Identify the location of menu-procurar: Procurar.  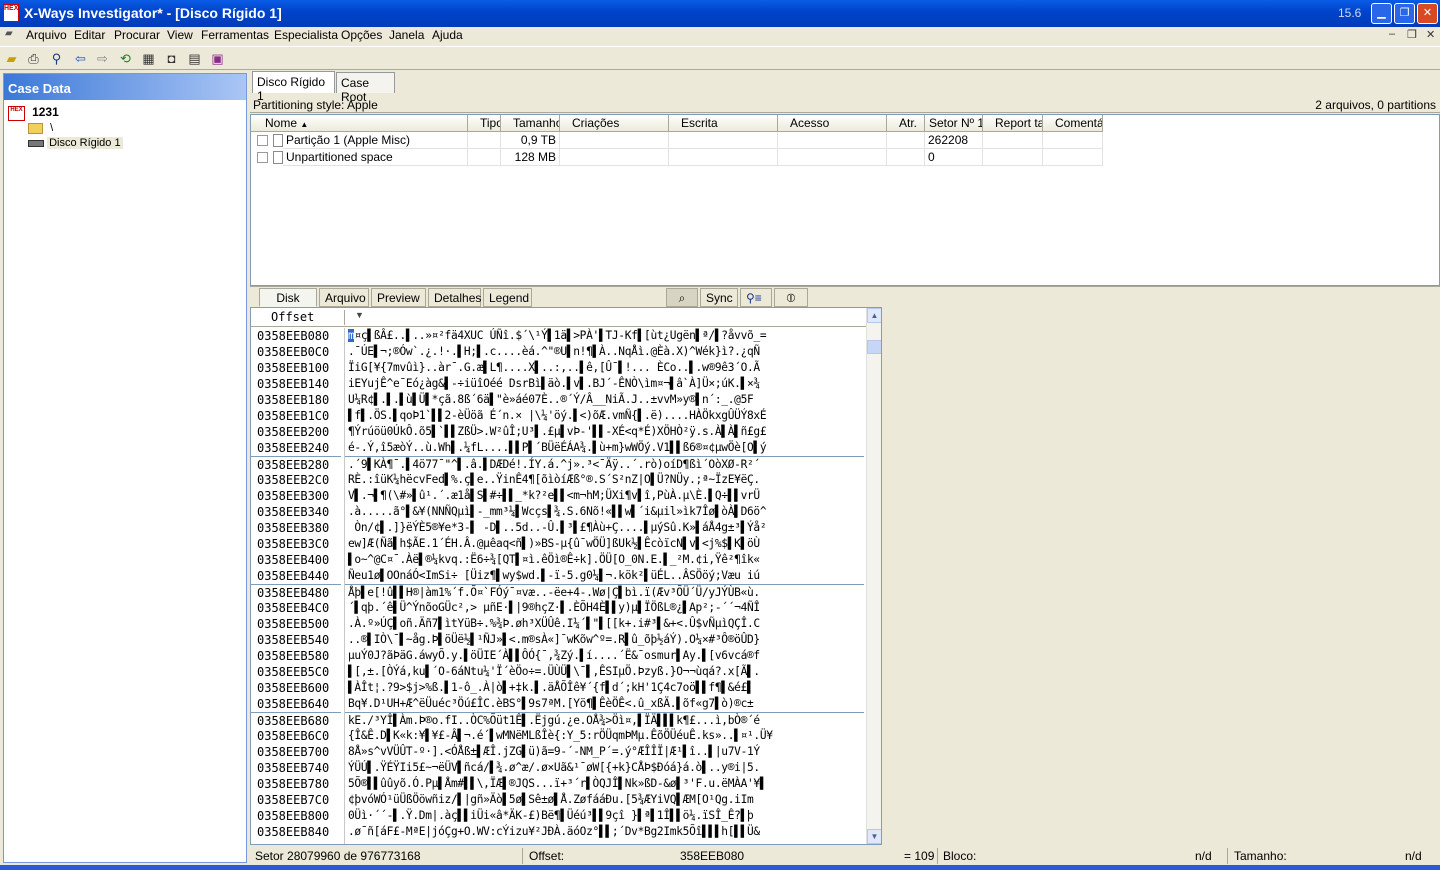
(137, 35).